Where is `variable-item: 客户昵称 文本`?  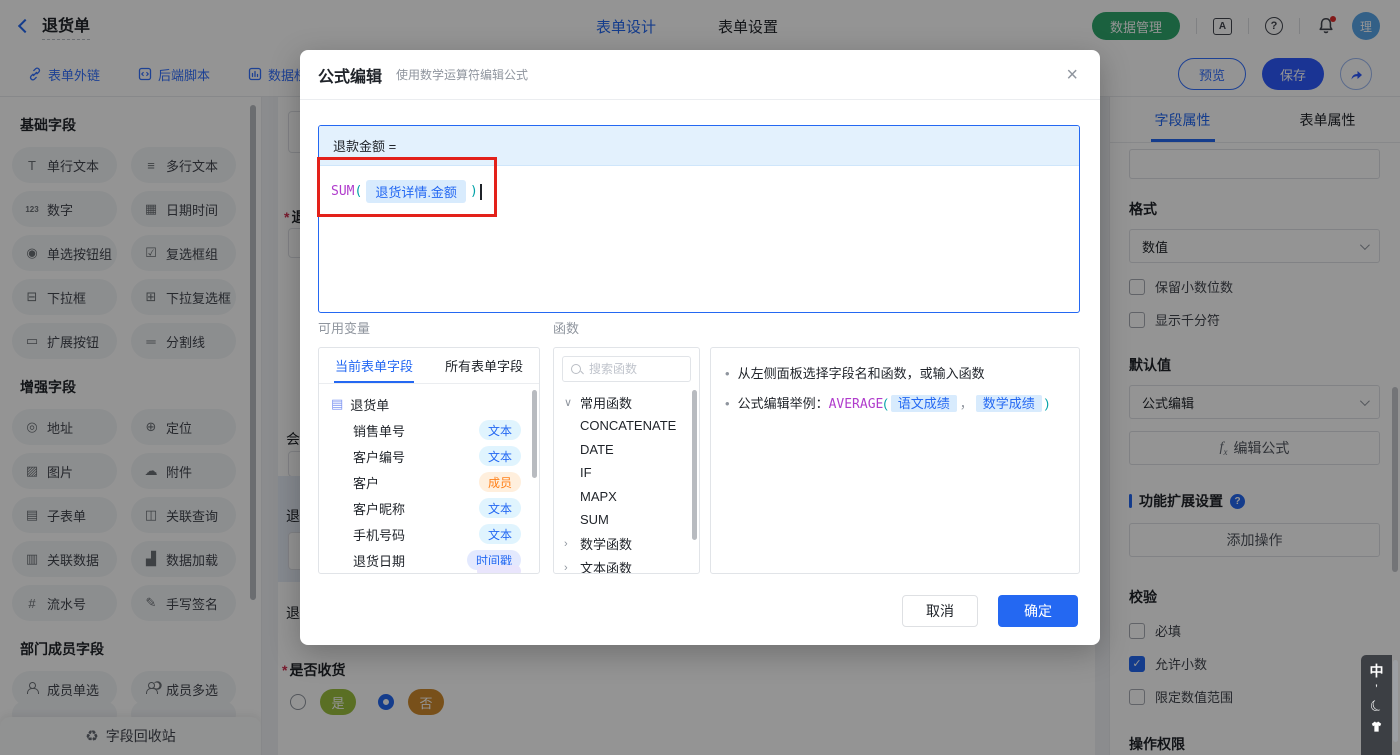
variable-item: 客户昵称 文本 is located at coordinates (430, 508).